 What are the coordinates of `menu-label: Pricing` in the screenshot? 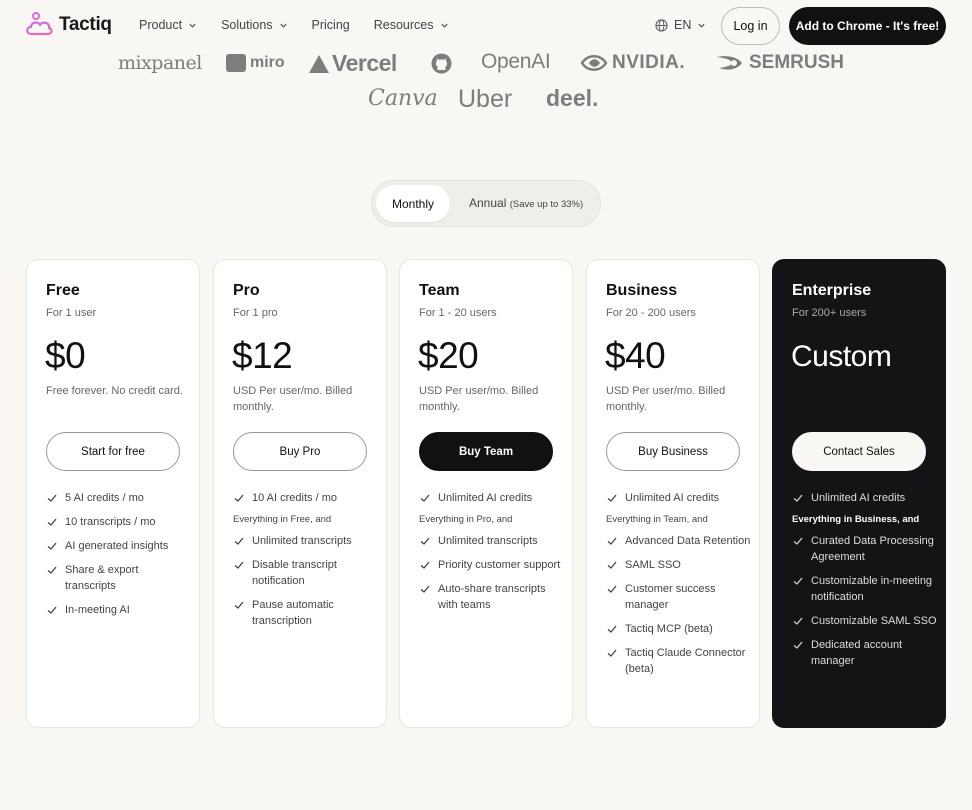 It's located at (330, 25).